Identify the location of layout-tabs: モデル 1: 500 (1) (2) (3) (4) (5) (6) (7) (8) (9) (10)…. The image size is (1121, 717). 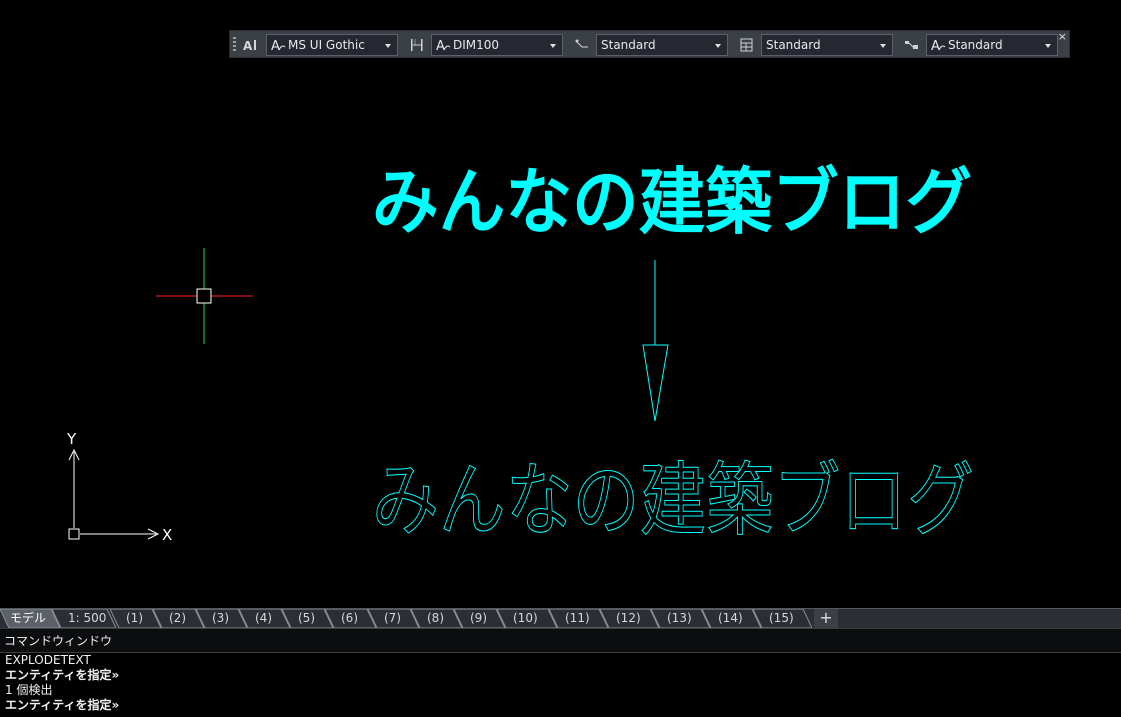
(560, 618).